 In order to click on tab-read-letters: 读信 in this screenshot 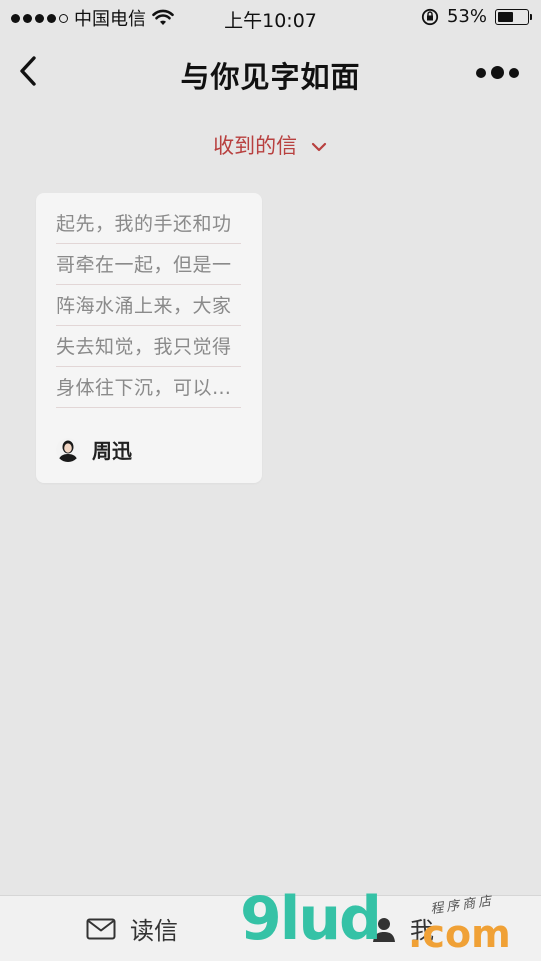, I will do `click(132, 928)`.